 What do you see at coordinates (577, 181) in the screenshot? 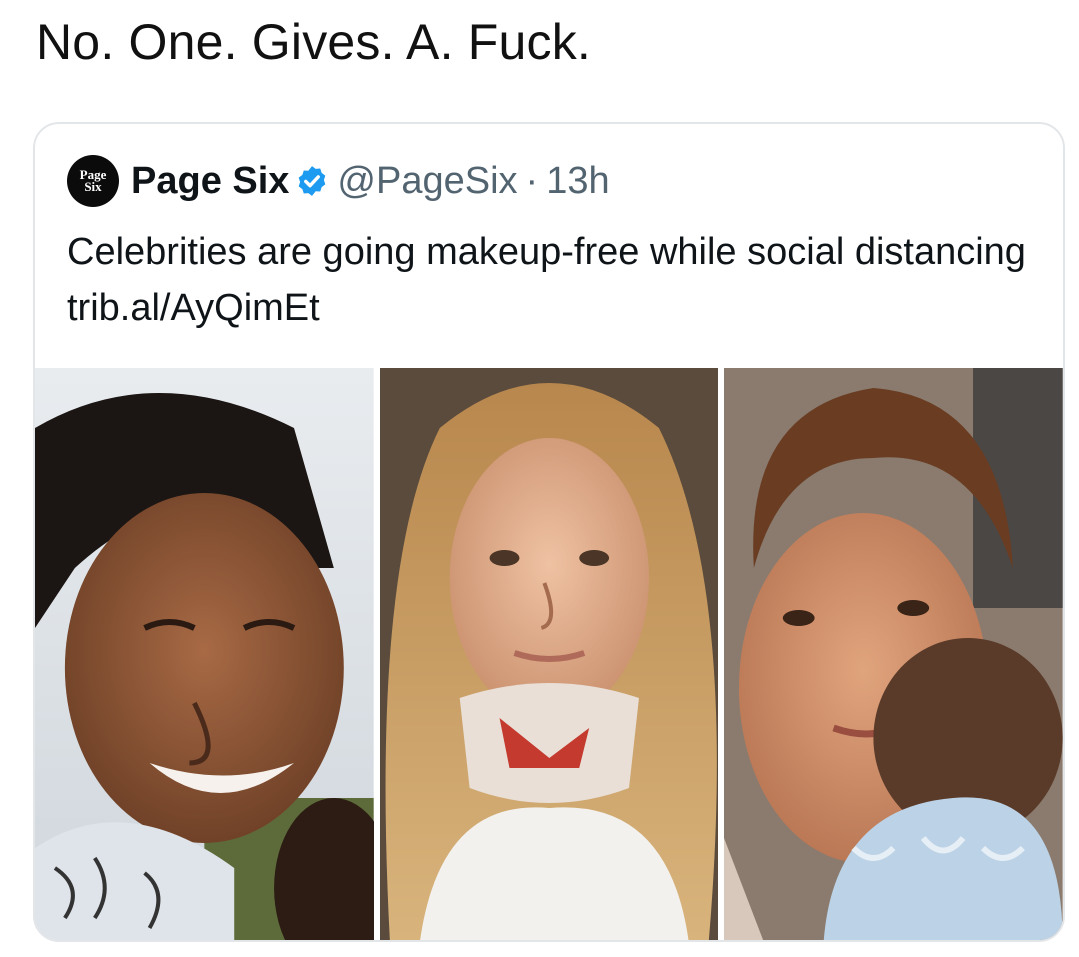
I see `tweet-timestamp: 13h` at bounding box center [577, 181].